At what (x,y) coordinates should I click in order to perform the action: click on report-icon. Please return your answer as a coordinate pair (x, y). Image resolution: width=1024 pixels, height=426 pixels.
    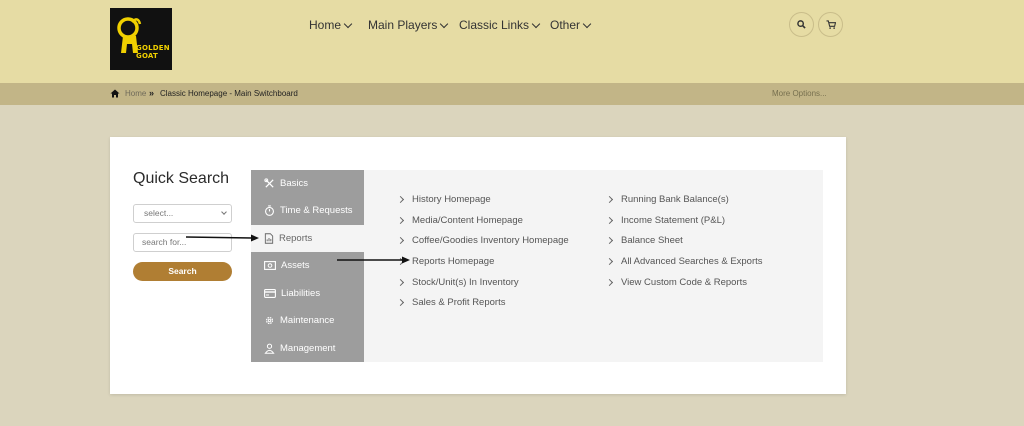
    Looking at the image, I should click on (269, 238).